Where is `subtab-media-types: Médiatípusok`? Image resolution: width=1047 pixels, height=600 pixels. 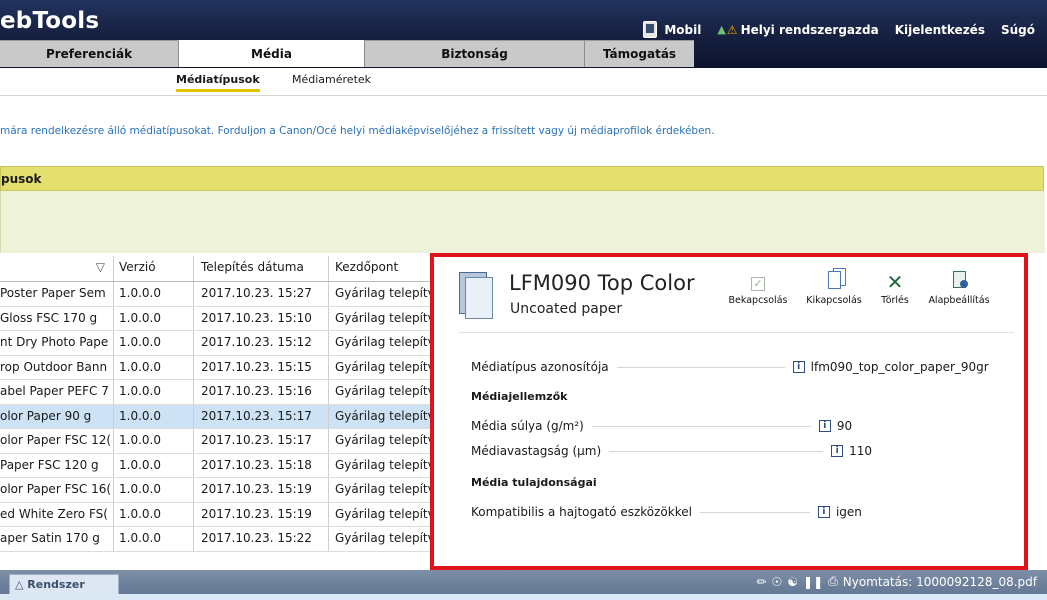
subtab-media-types: Médiatípusok is located at coordinates (218, 82).